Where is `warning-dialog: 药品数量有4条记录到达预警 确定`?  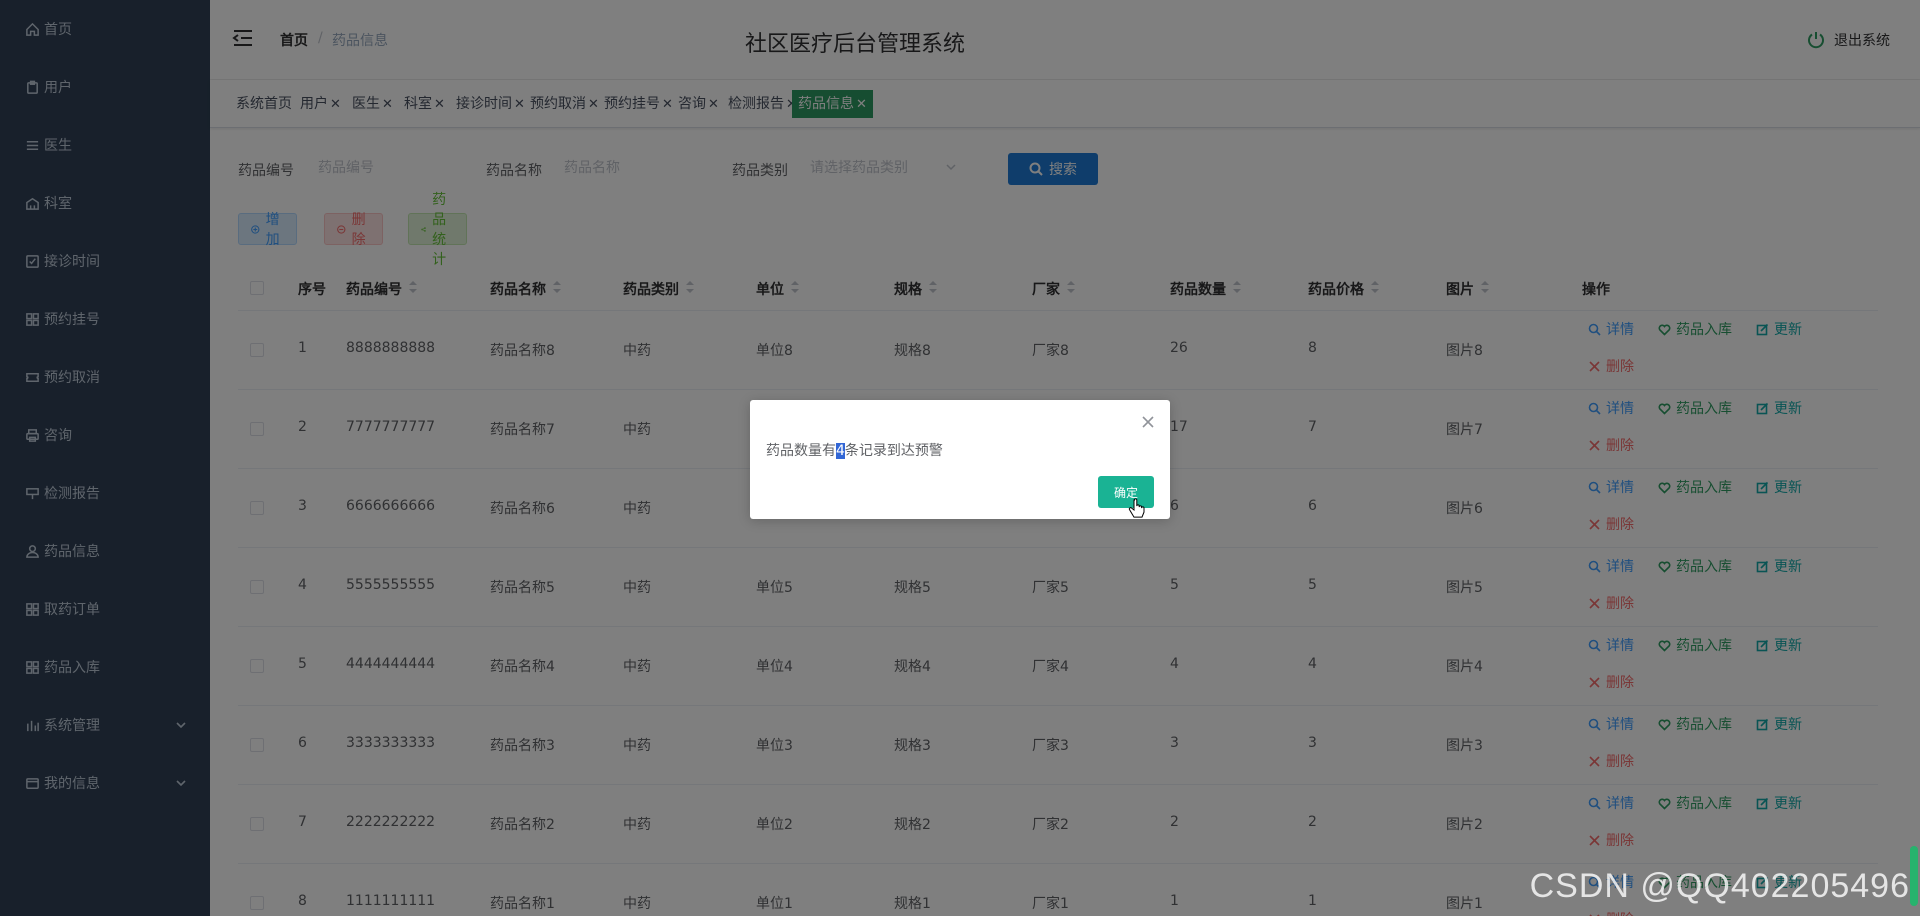
warning-dialog: 药品数量有4条记录到达预警 确定 is located at coordinates (960, 459).